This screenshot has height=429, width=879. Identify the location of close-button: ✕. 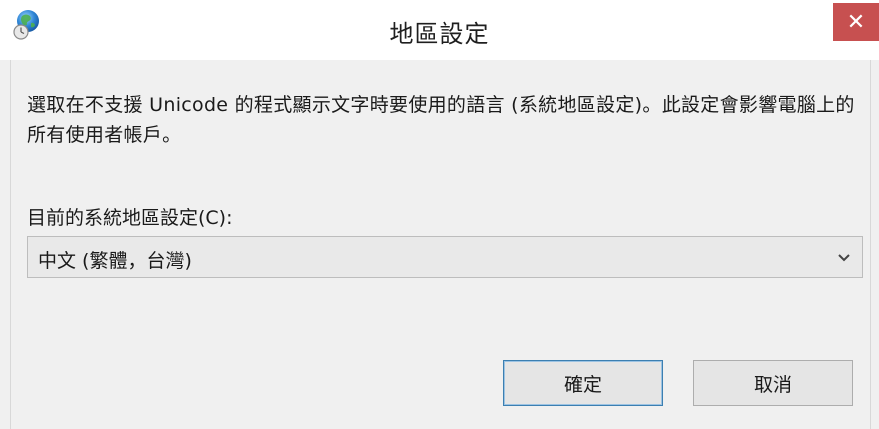
(856, 22).